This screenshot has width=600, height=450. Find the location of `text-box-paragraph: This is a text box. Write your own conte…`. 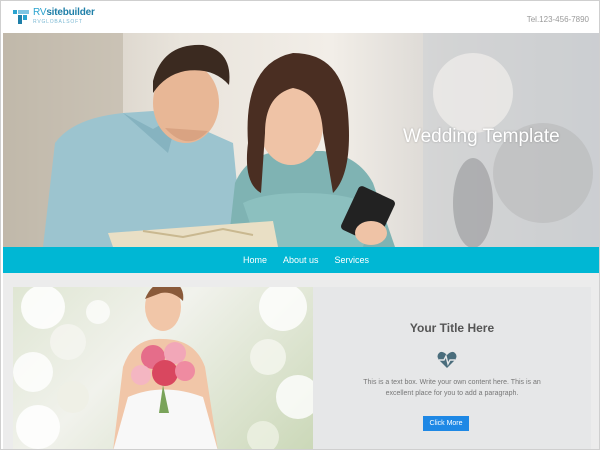

text-box-paragraph: This is a text box. Write your own conte… is located at coordinates (452, 388).